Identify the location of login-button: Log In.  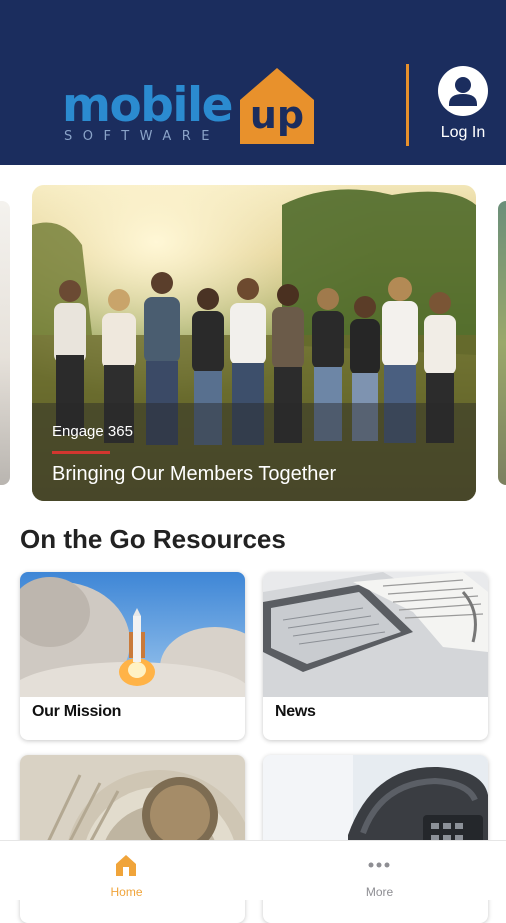
(463, 106).